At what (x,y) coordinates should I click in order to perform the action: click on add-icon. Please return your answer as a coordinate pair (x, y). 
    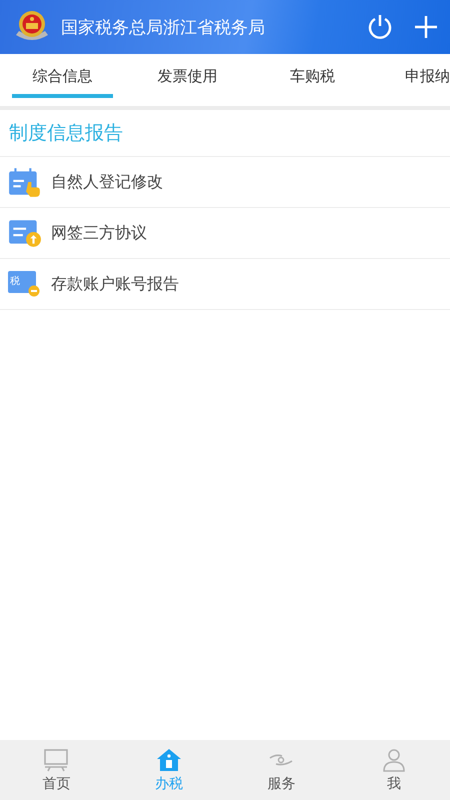
    Looking at the image, I should click on (426, 27).